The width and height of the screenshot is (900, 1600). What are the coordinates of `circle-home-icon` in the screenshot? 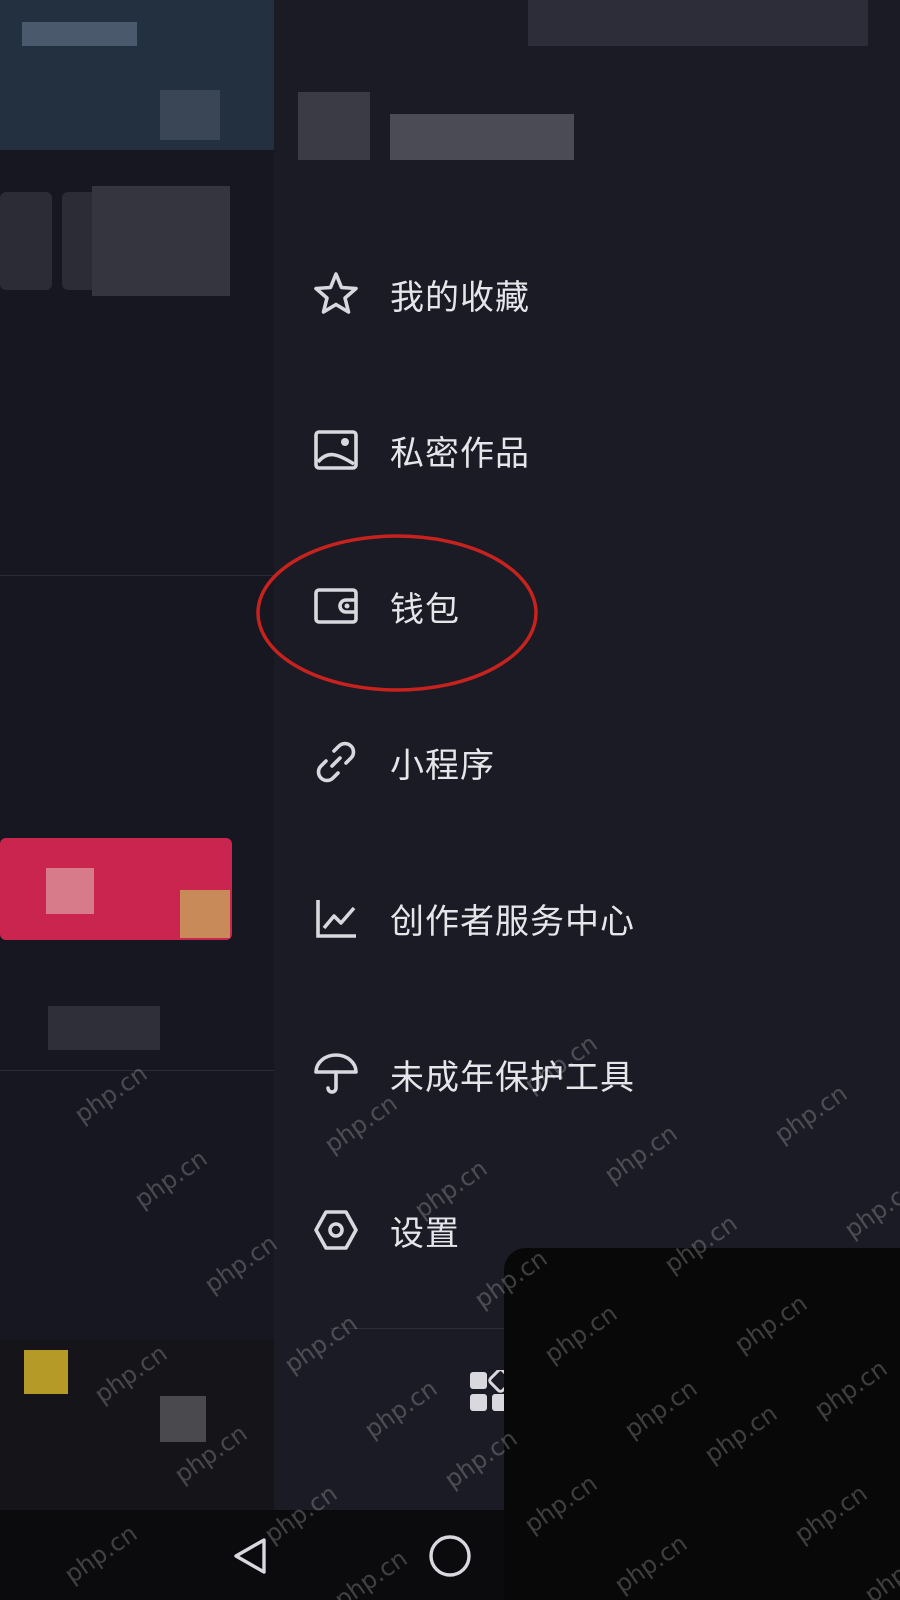 It's located at (450, 1556).